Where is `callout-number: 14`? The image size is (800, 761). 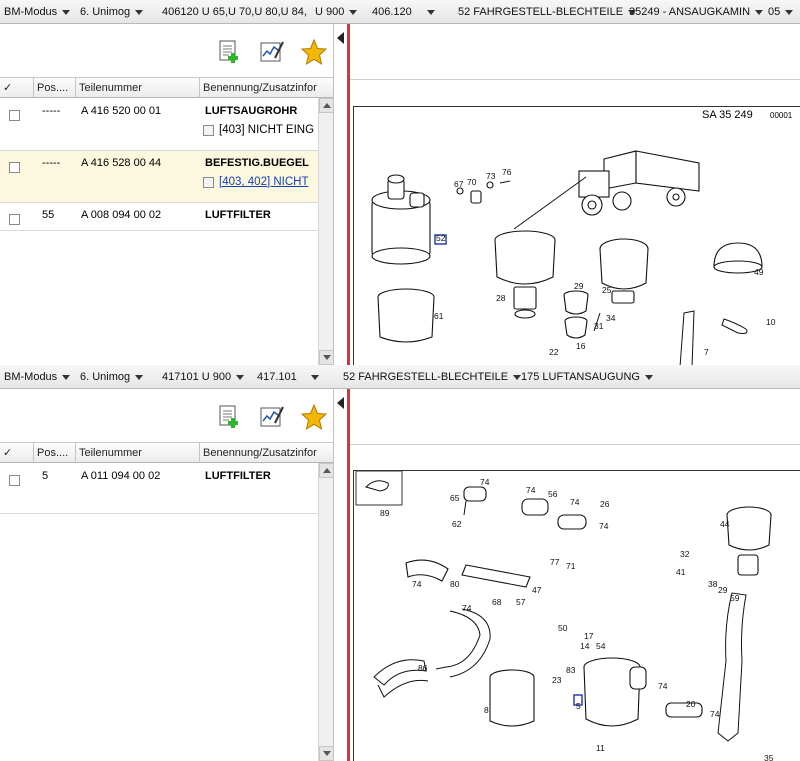
callout-number: 14 is located at coordinates (585, 646).